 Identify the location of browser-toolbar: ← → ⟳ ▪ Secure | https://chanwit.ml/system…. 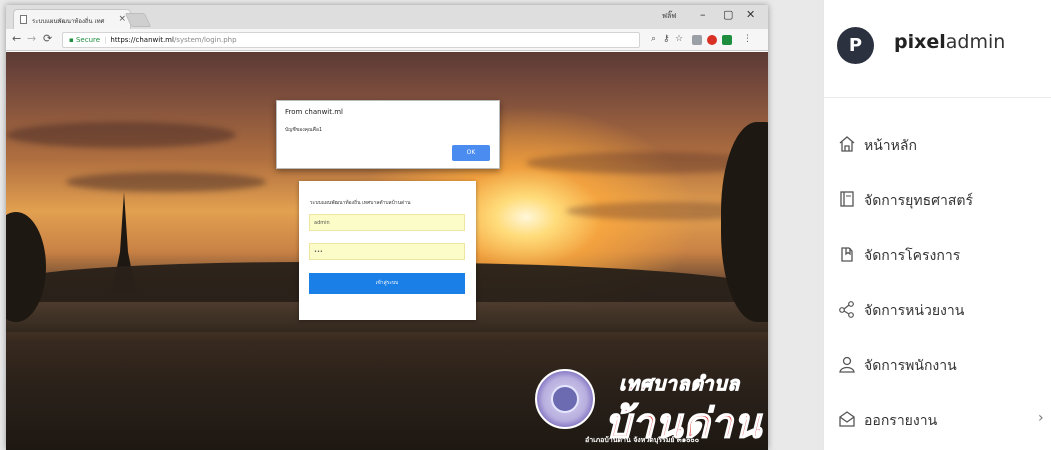
(387, 40).